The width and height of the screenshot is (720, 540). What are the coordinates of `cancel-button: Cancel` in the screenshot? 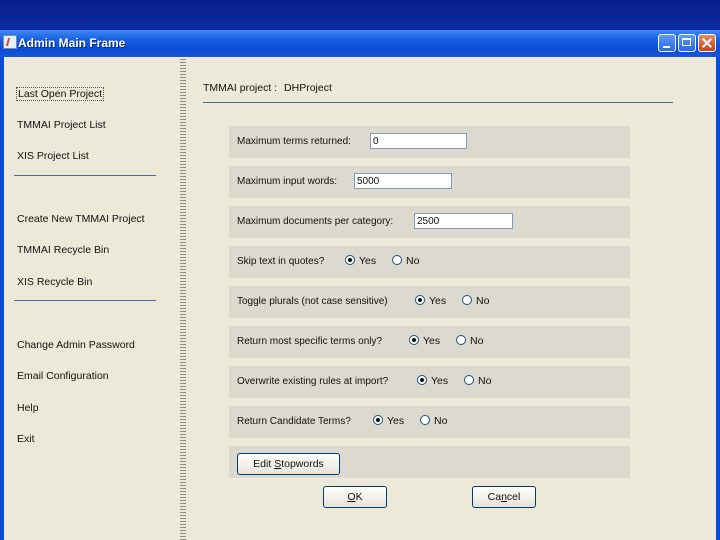 It's located at (504, 497).